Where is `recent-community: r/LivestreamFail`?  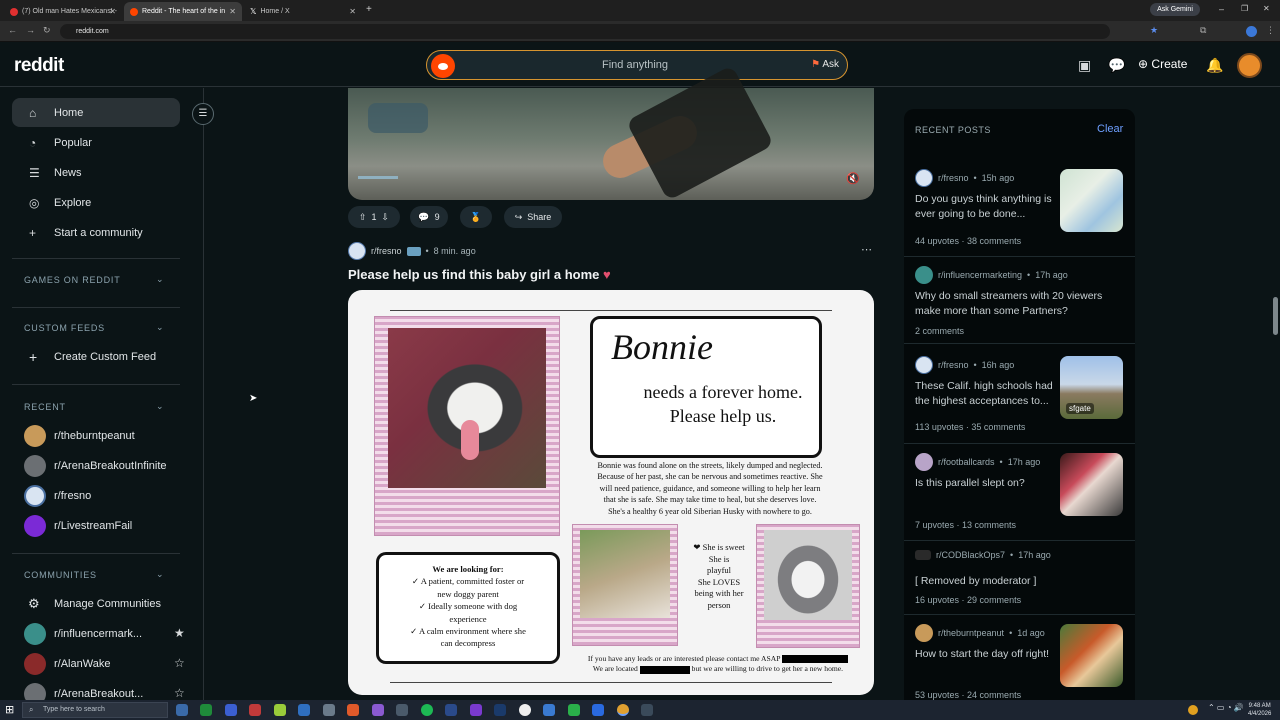 recent-community: r/LivestreamFail is located at coordinates (104, 526).